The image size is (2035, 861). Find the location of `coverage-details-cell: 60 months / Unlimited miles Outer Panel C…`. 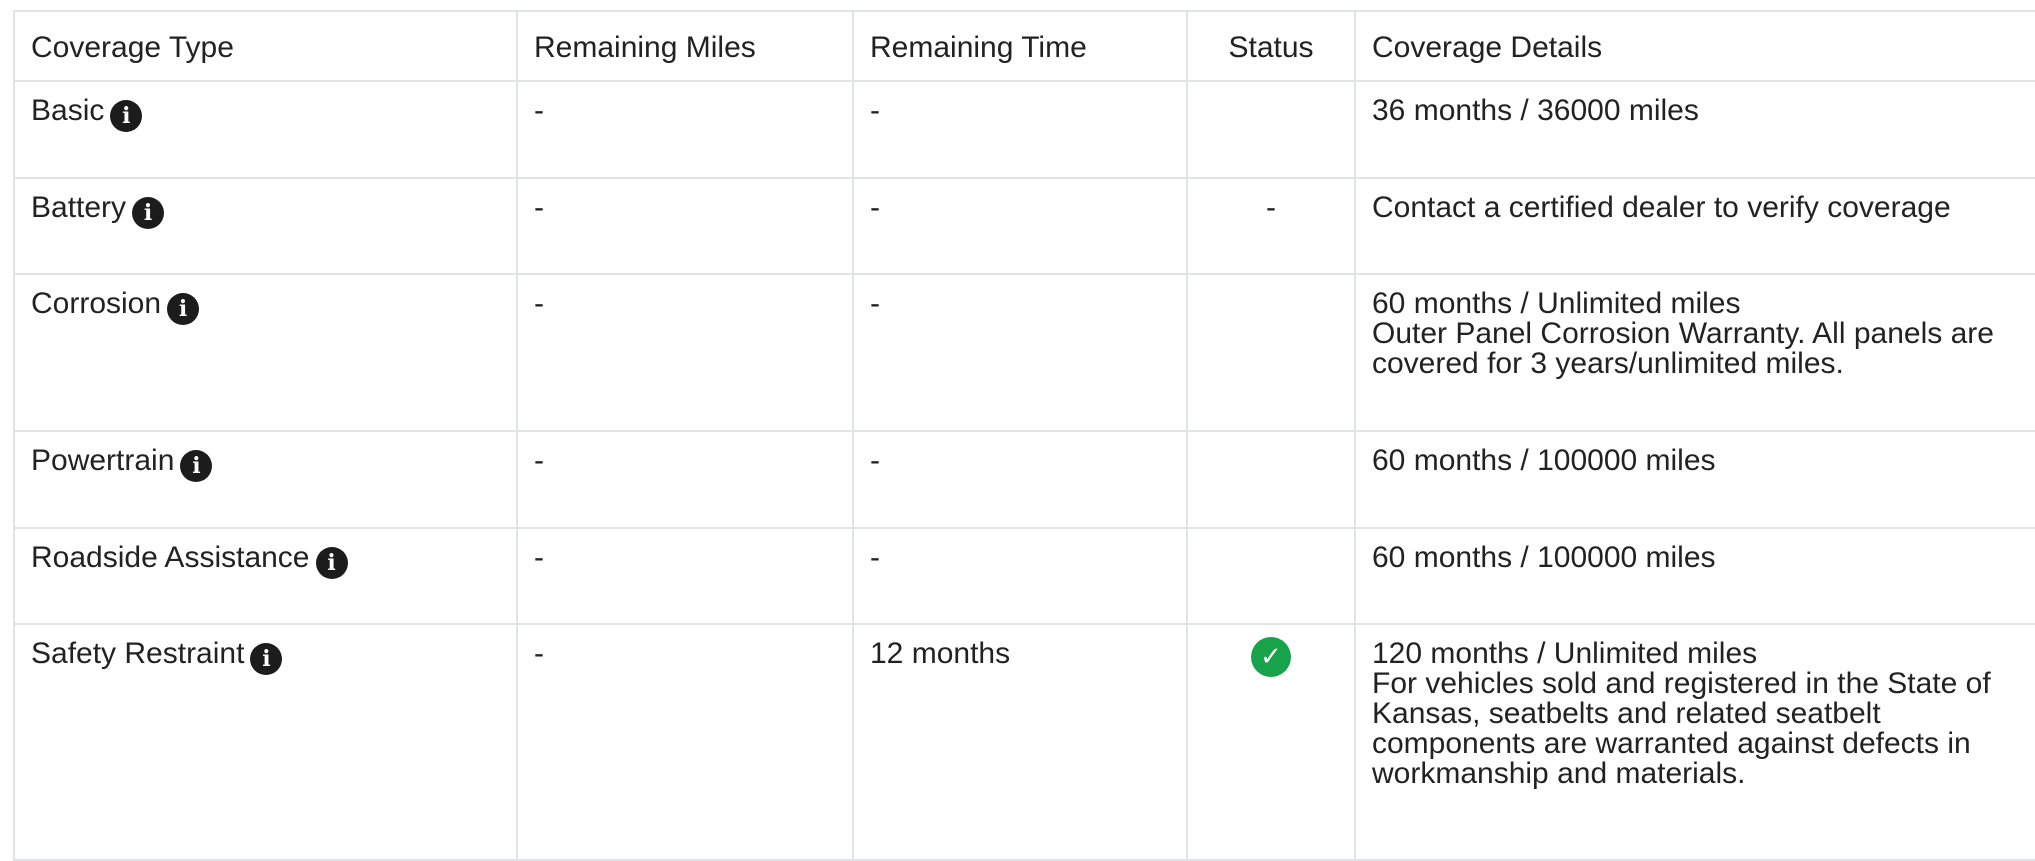

coverage-details-cell: 60 months / Unlimited miles Outer Panel C… is located at coordinates (1694, 352).